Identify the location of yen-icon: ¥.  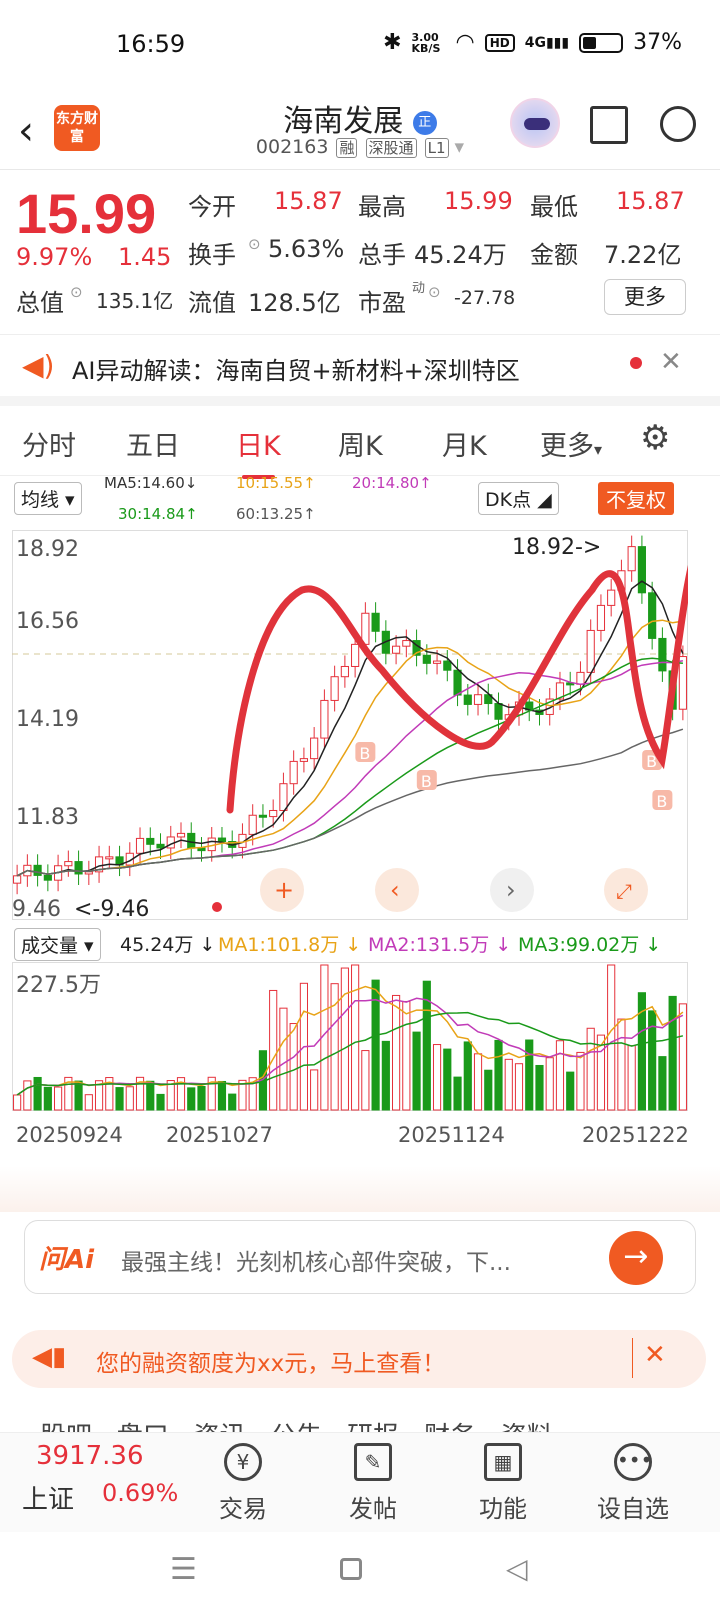
(243, 1462).